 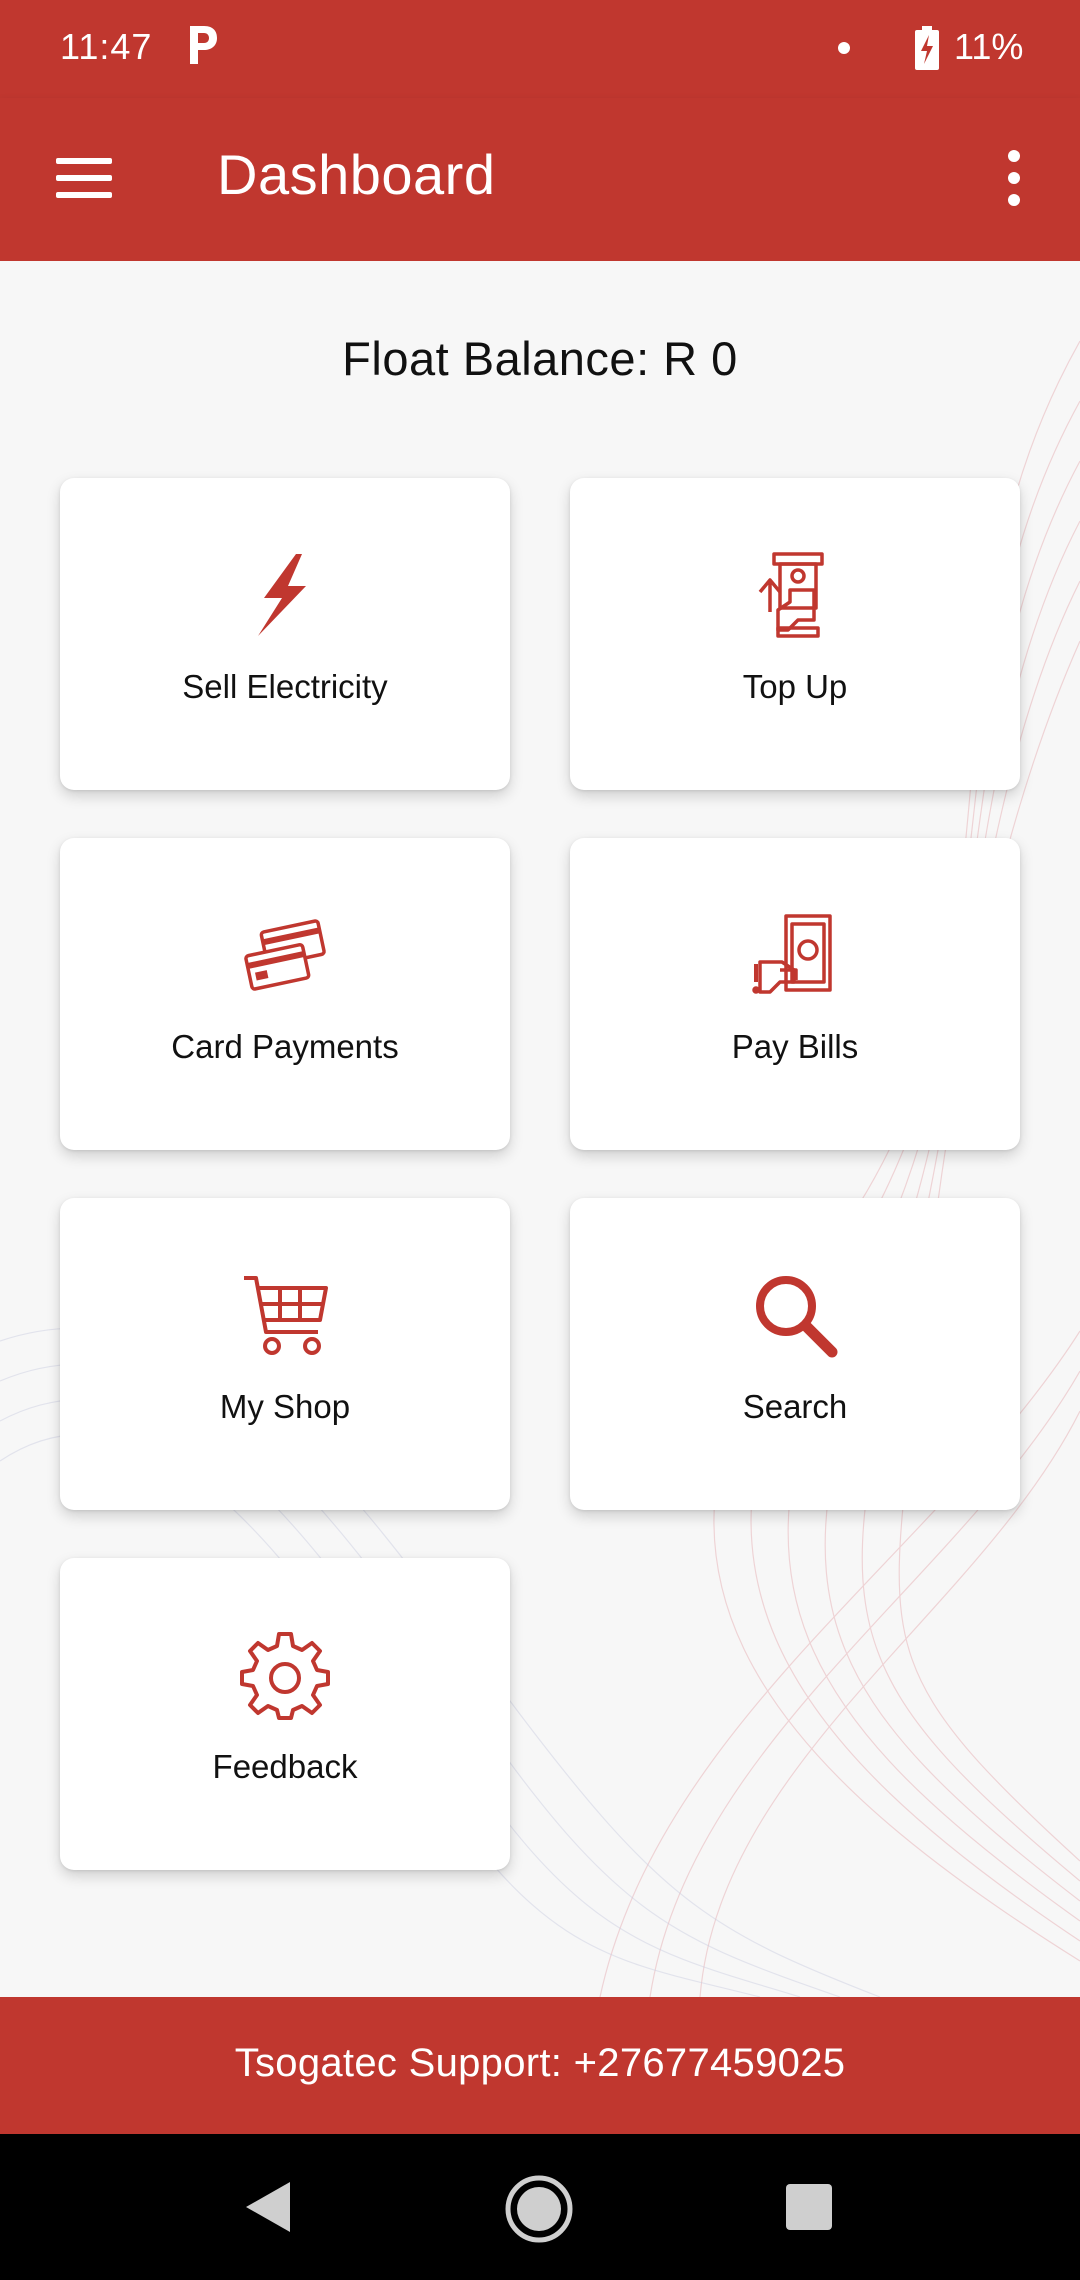 What do you see at coordinates (927, 48) in the screenshot?
I see `battery-charging-icon` at bounding box center [927, 48].